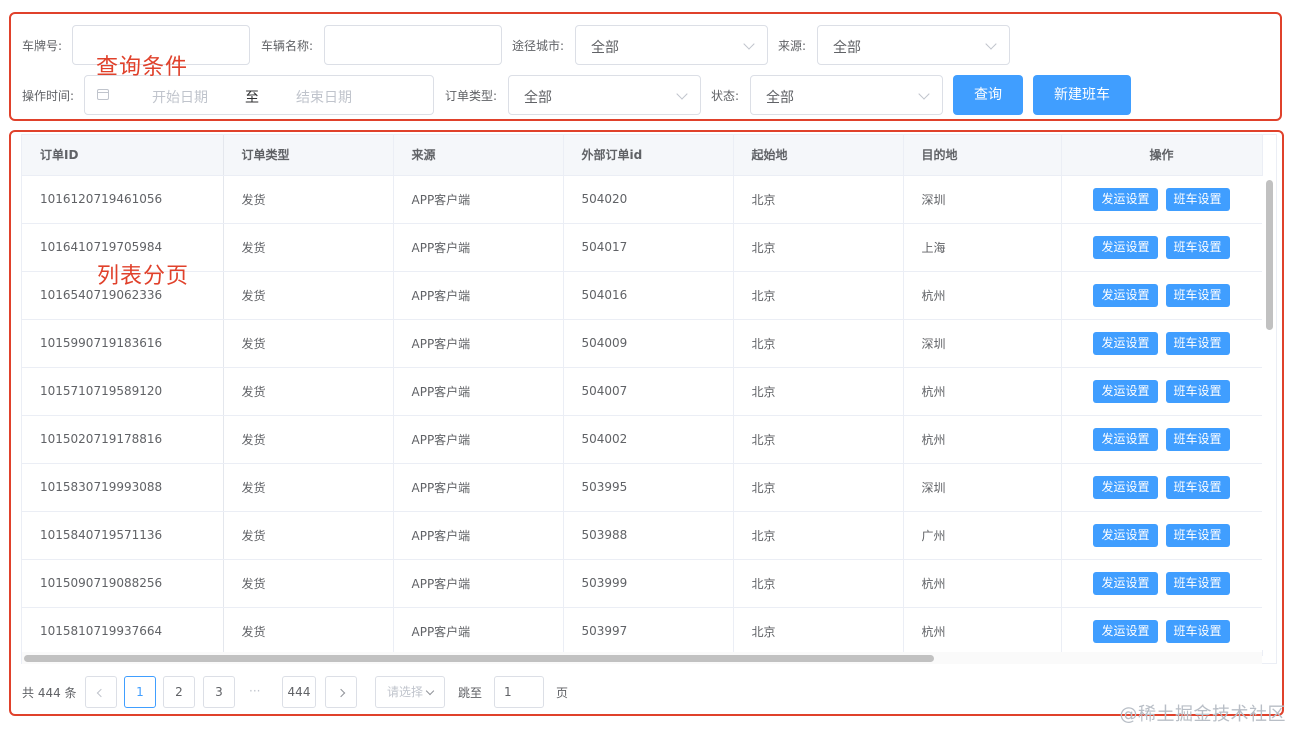 This screenshot has height=744, width=1308. I want to click on city-label: 途径城市:, so click(538, 46).